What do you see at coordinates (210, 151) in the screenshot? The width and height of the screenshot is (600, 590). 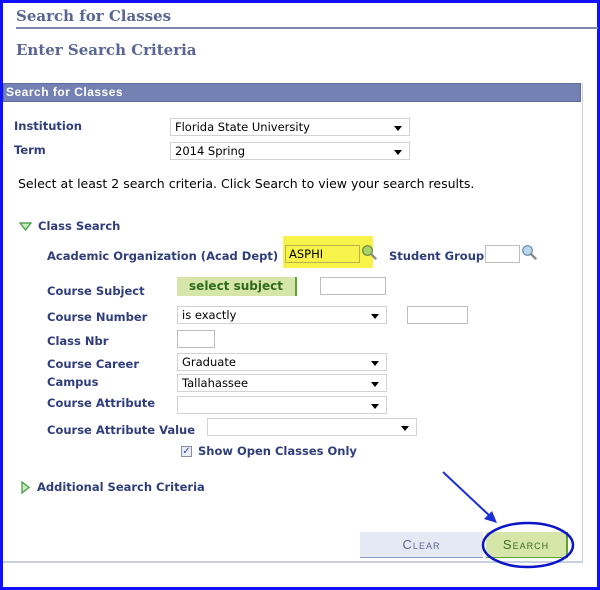 I see `term-value: 2014 Spring` at bounding box center [210, 151].